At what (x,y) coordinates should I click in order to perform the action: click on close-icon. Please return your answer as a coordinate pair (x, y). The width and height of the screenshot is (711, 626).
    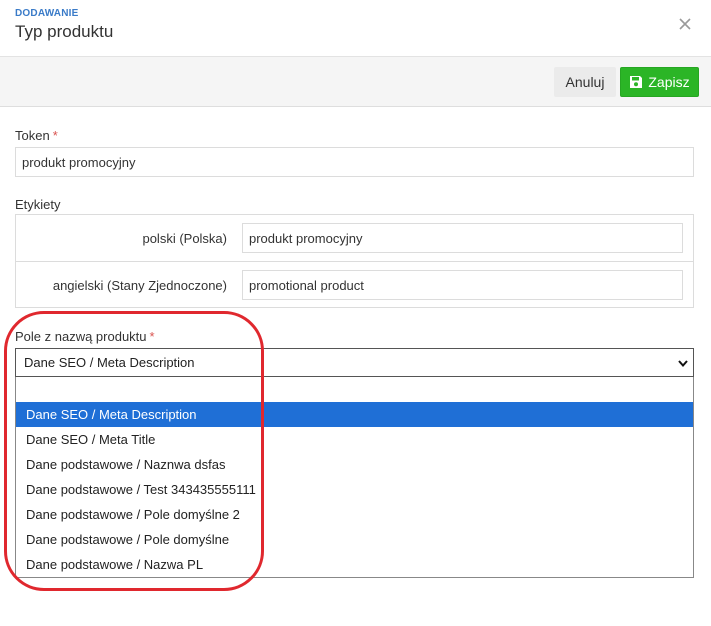
    Looking at the image, I should click on (685, 24).